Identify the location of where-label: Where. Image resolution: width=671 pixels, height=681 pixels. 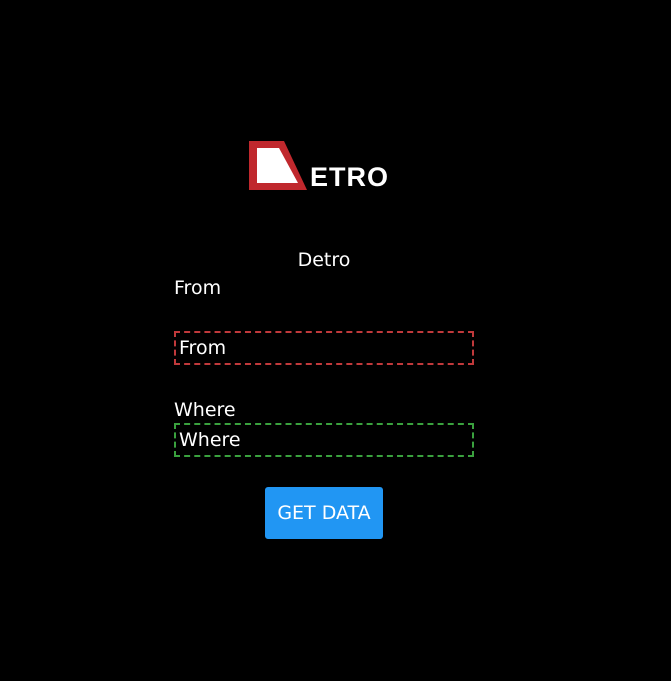
(205, 410).